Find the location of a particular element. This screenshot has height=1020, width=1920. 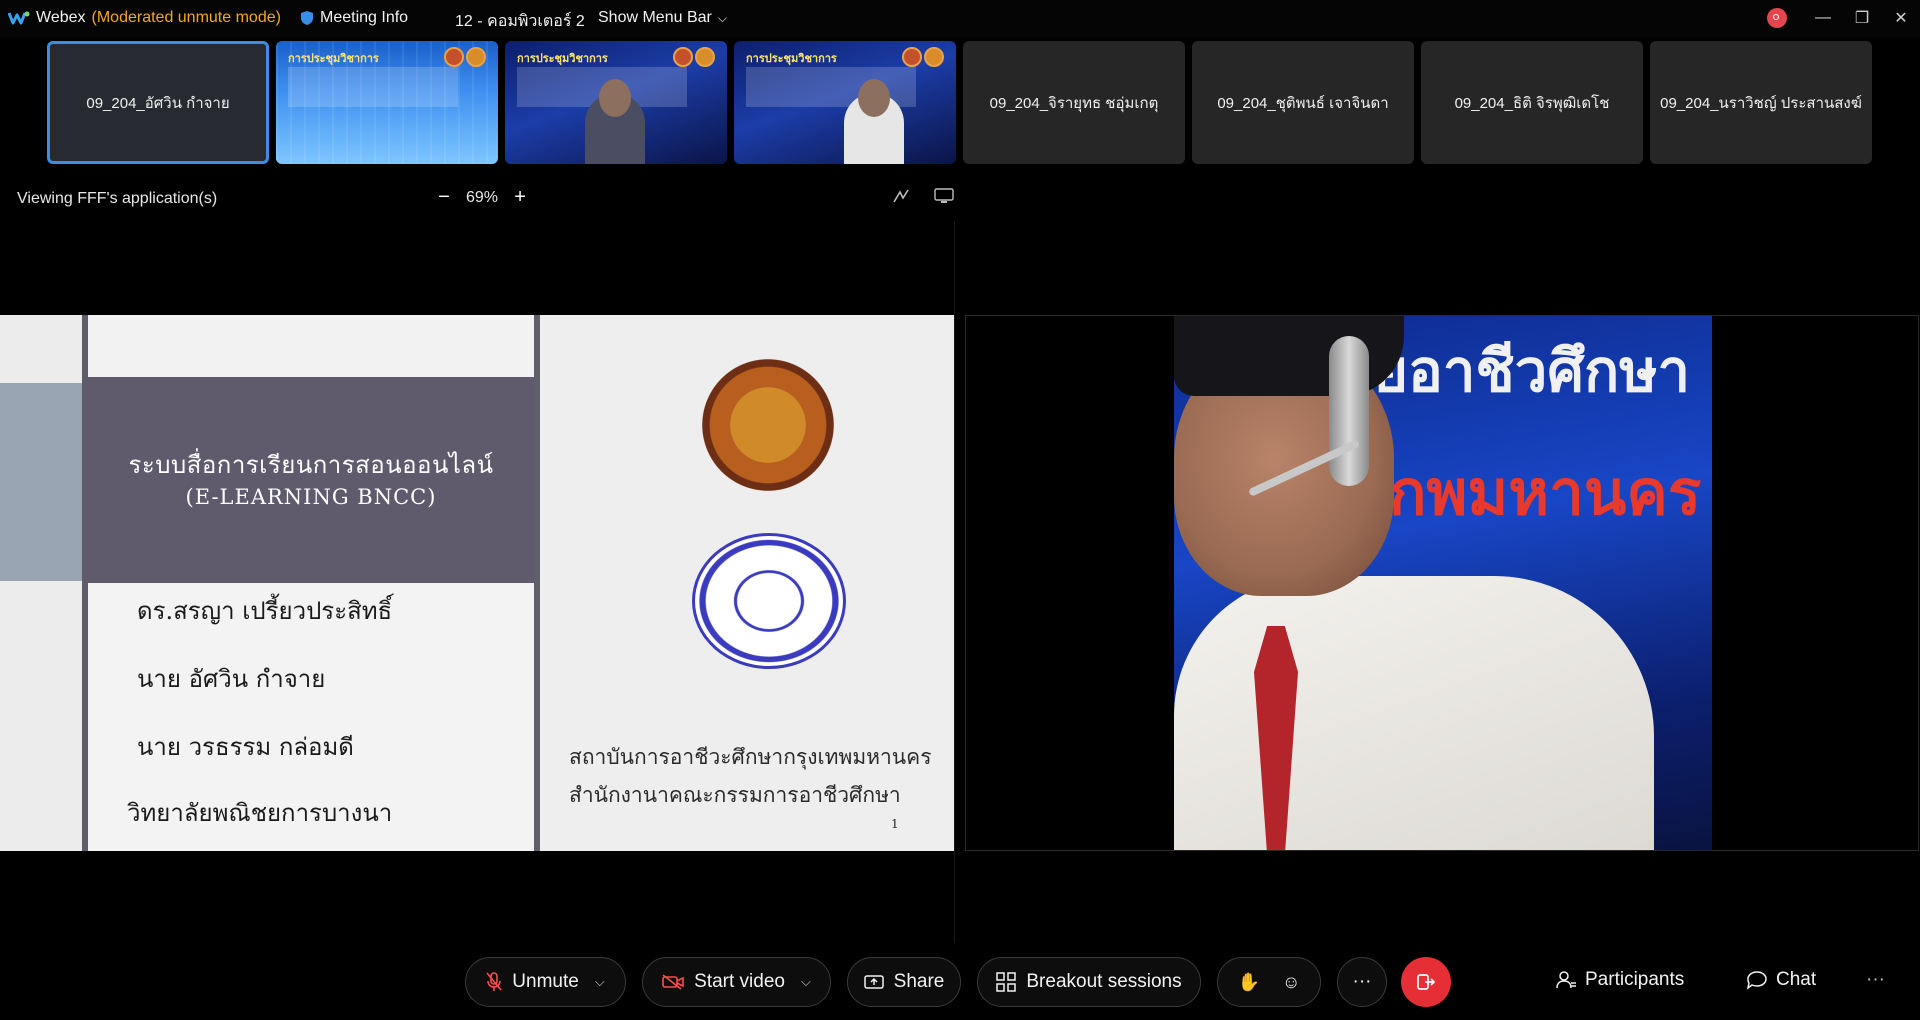

app-title: Webex (Moderated unmute mode) is located at coordinates (144, 18).